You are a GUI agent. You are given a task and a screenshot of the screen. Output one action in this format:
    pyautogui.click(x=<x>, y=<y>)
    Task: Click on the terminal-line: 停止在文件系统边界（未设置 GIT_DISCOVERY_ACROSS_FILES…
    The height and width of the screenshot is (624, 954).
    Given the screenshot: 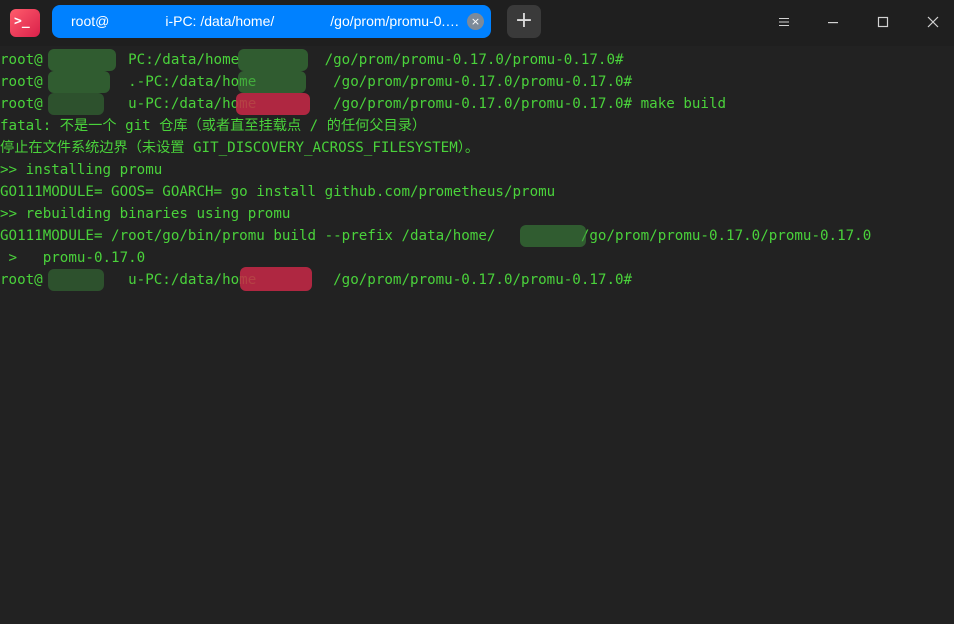 What is the action you would take?
    pyautogui.click(x=240, y=148)
    